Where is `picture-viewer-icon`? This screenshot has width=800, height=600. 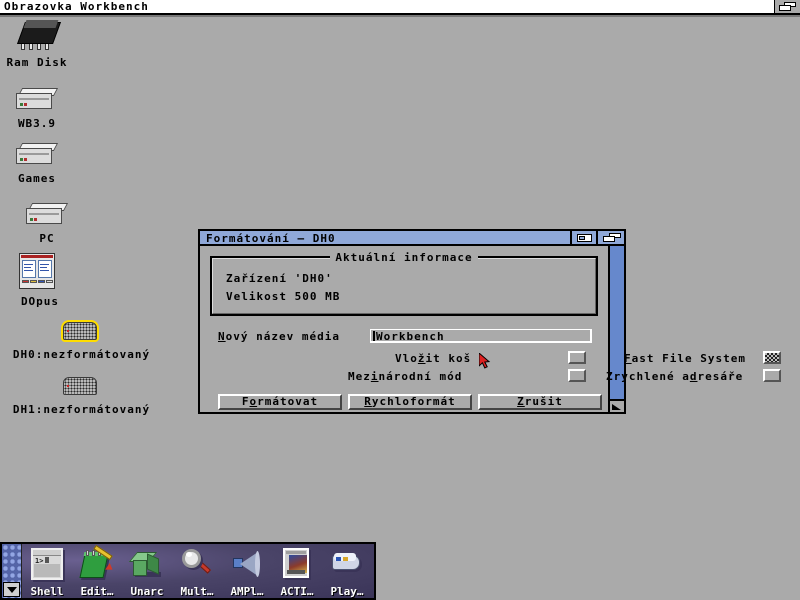
picture-viewer-icon is located at coordinates (297, 564).